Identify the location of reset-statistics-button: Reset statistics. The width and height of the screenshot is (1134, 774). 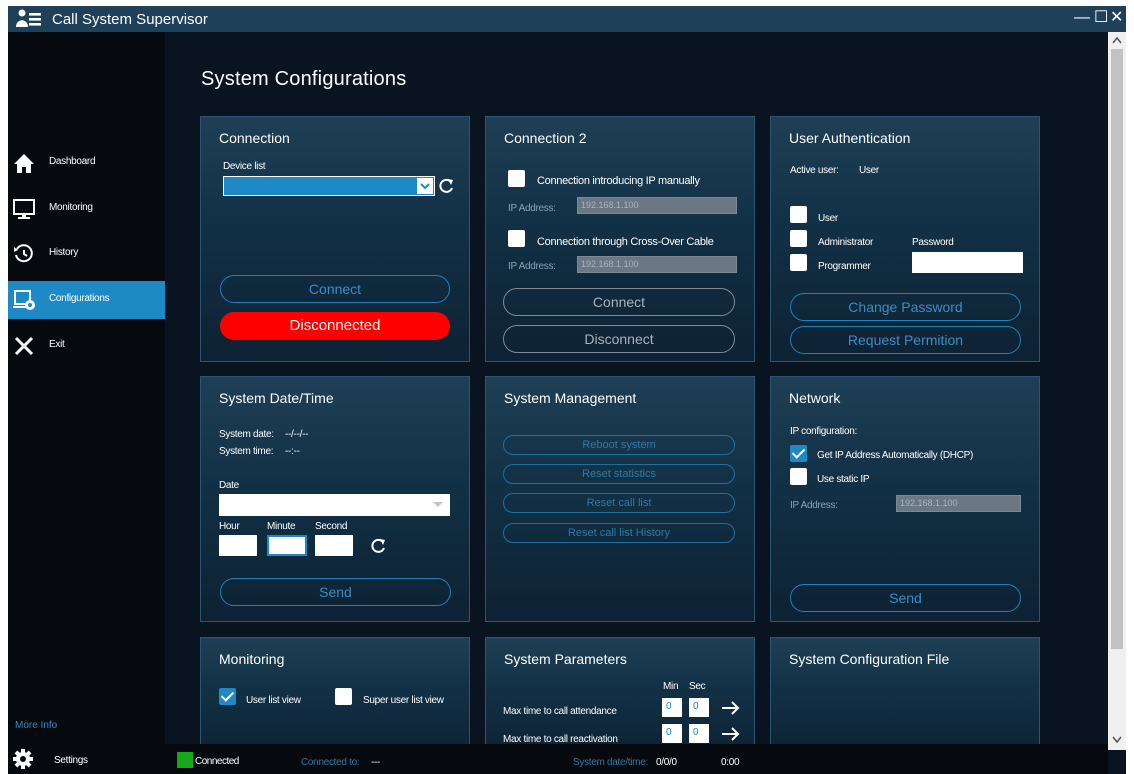
(619, 474).